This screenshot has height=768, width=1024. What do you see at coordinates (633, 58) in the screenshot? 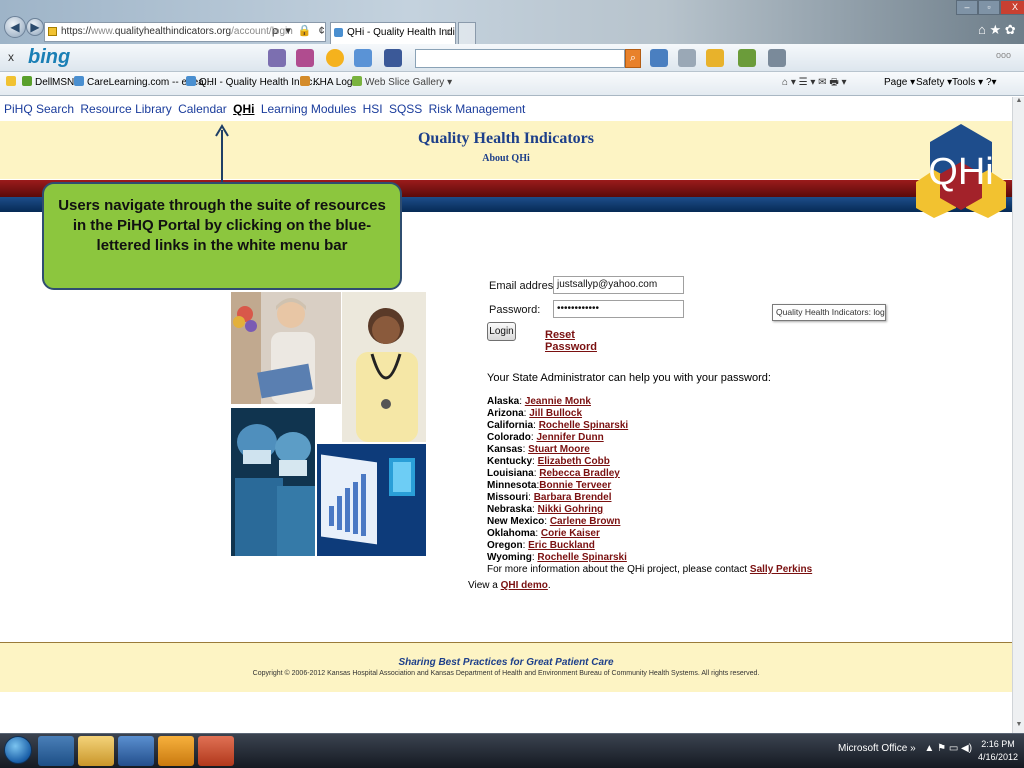
I see `search-icon: ⌕` at bounding box center [633, 58].